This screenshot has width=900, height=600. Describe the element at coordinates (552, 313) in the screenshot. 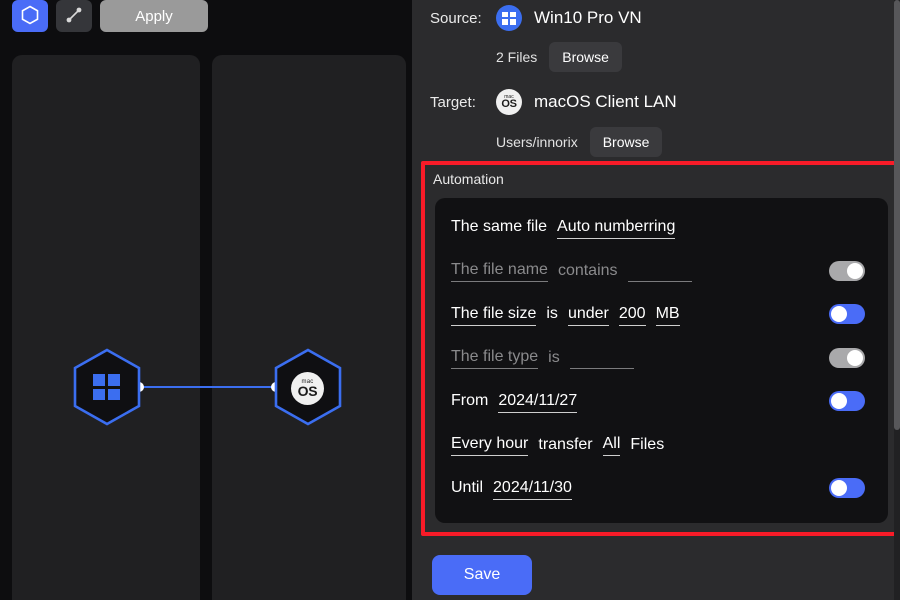

I see `rule-file-size-segment-1: is` at that location.